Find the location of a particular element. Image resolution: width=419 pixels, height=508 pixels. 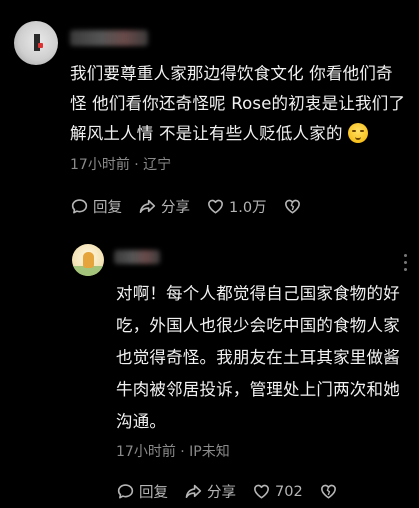

like-button: 1.0万 is located at coordinates (236, 206).